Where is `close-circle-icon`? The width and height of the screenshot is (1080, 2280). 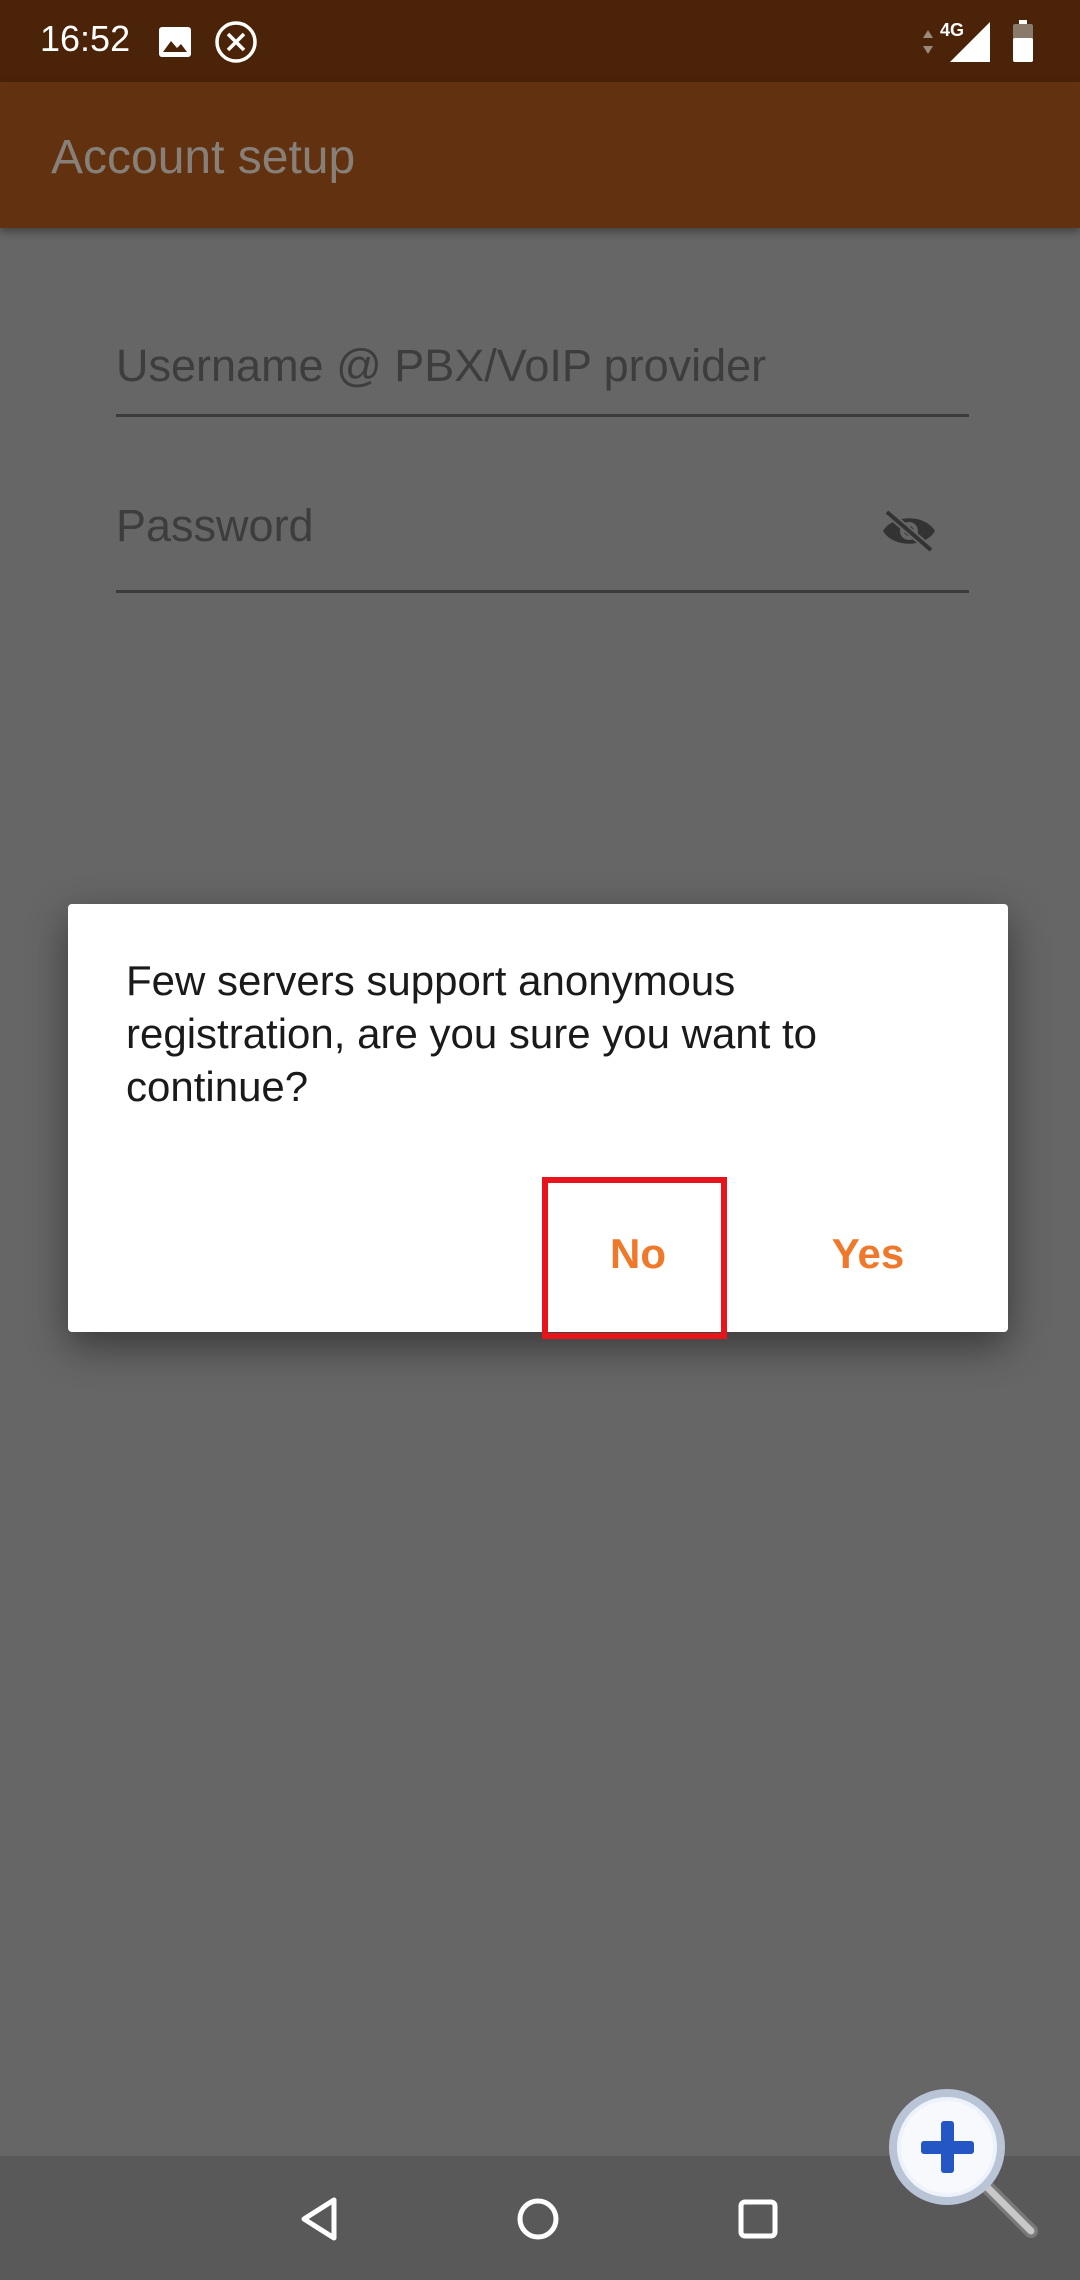
close-circle-icon is located at coordinates (236, 44).